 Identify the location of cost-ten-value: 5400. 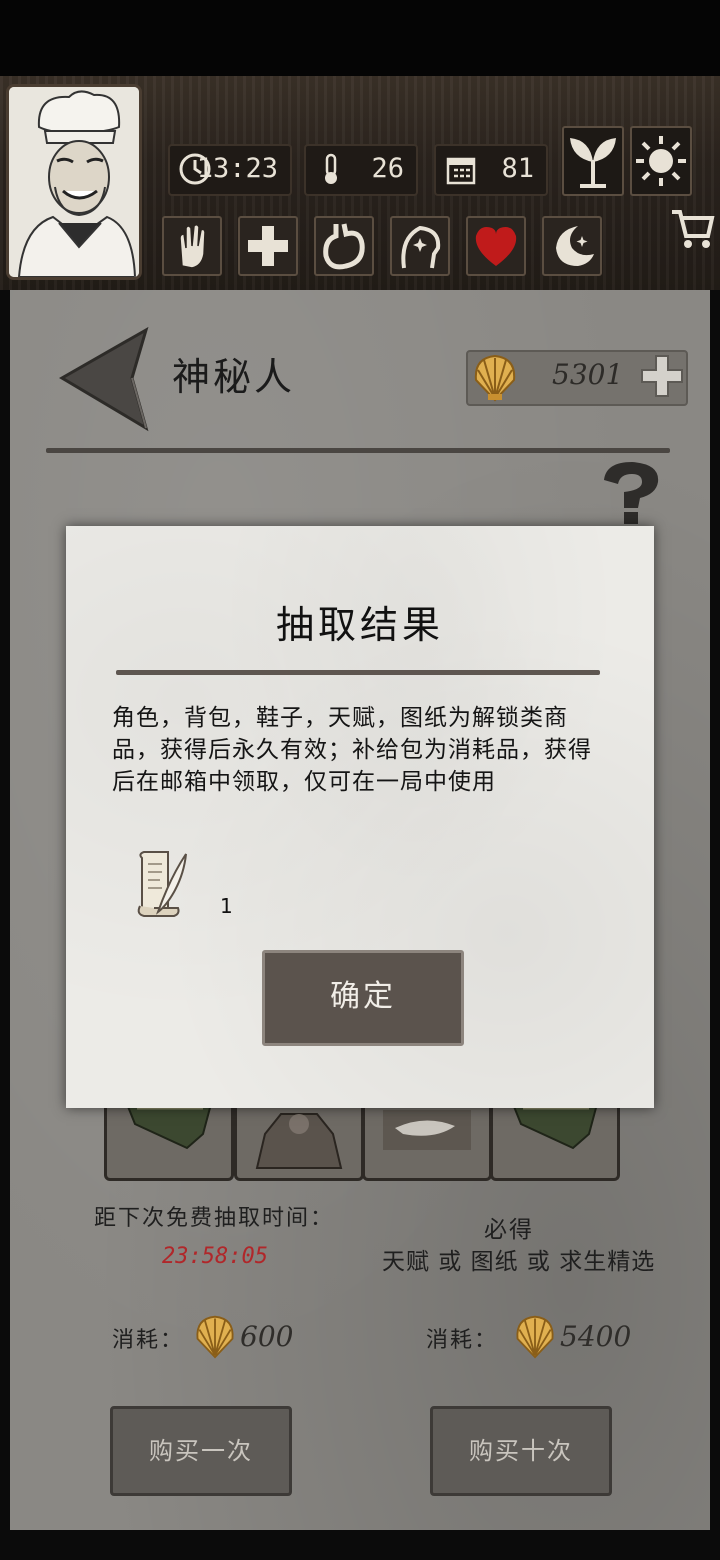
(596, 1336).